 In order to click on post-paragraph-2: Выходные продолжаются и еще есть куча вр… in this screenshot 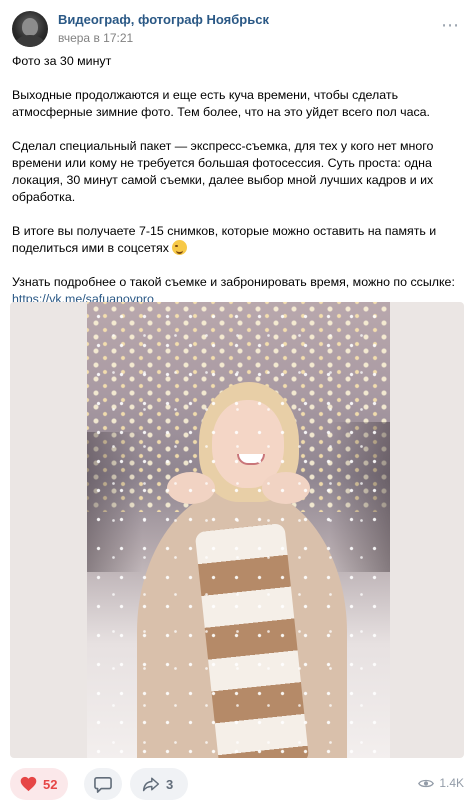, I will do `click(221, 103)`.